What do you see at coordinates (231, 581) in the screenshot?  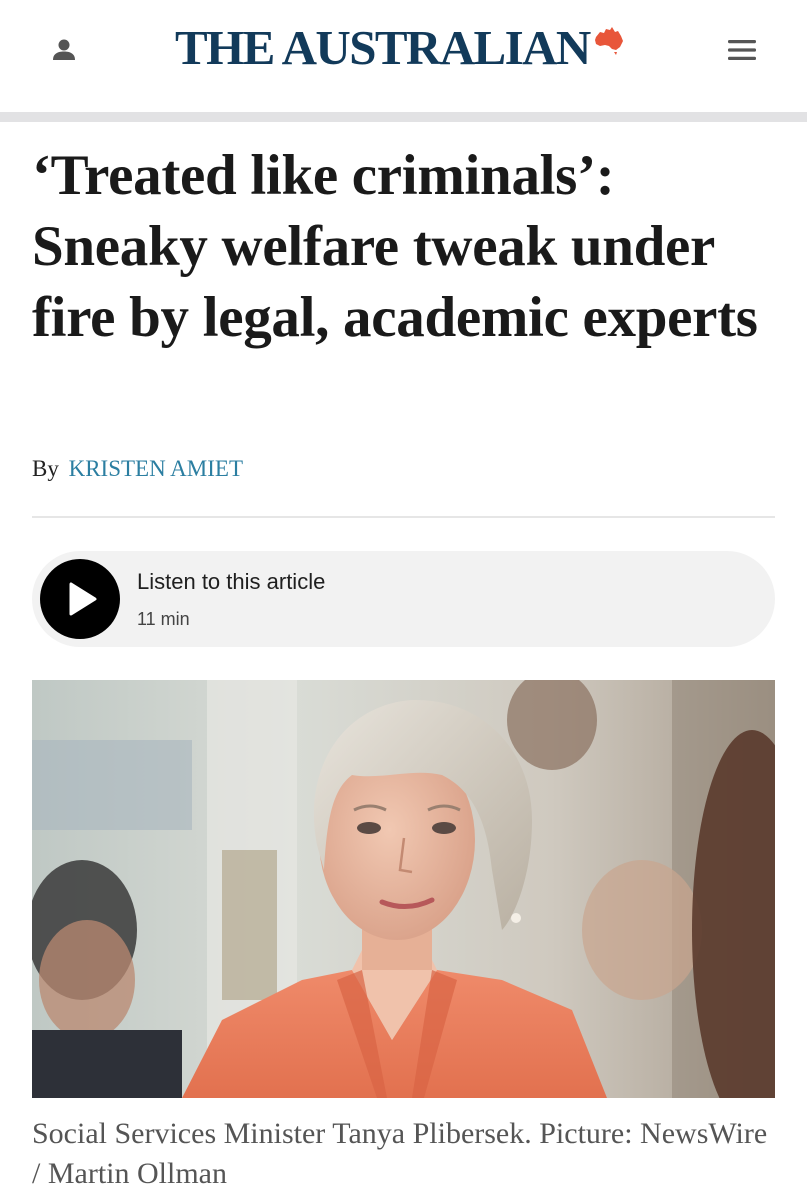 I see `audio-title: Listen to this article` at bounding box center [231, 581].